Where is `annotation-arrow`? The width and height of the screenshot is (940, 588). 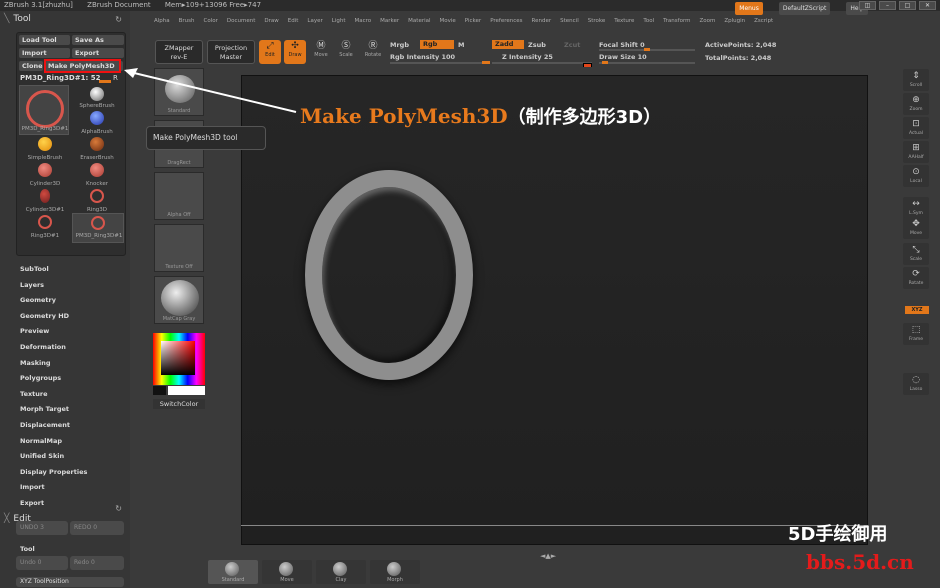 annotation-arrow is located at coordinates (210, 90).